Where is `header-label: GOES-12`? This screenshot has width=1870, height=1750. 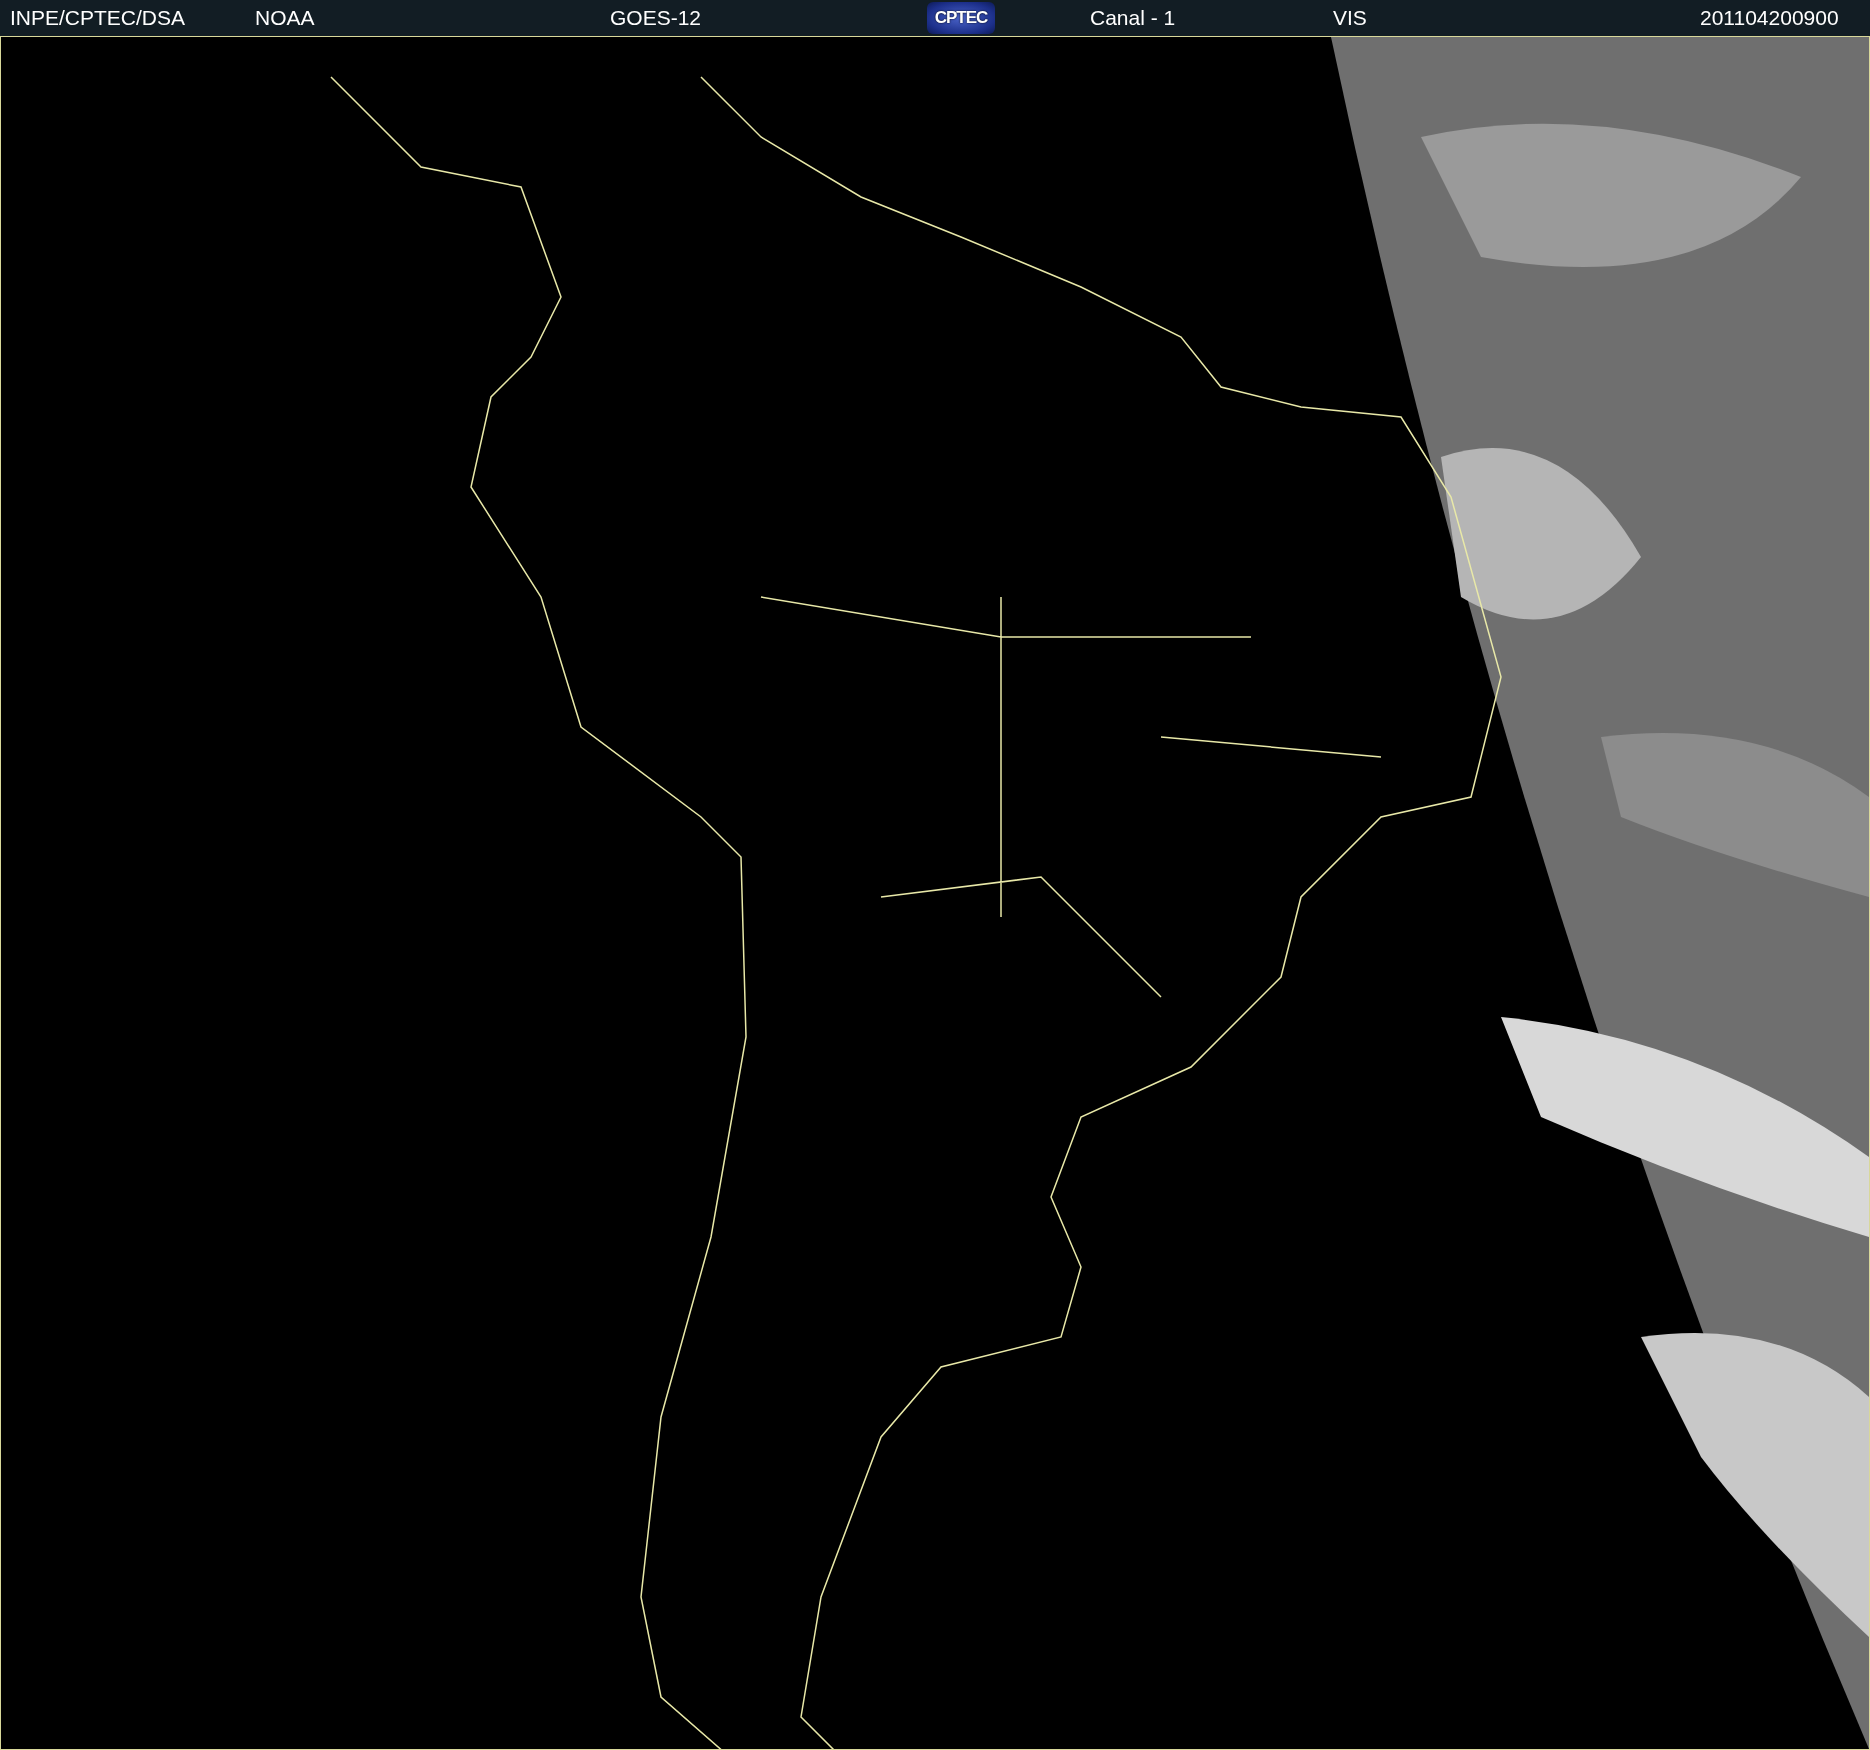 header-label: GOES-12 is located at coordinates (656, 18).